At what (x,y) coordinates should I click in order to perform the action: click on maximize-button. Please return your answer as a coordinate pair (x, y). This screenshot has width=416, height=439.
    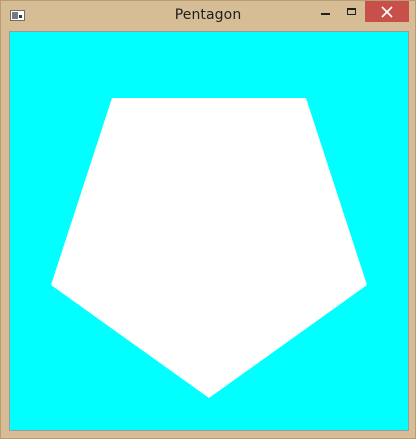
    Looking at the image, I should click on (351, 11).